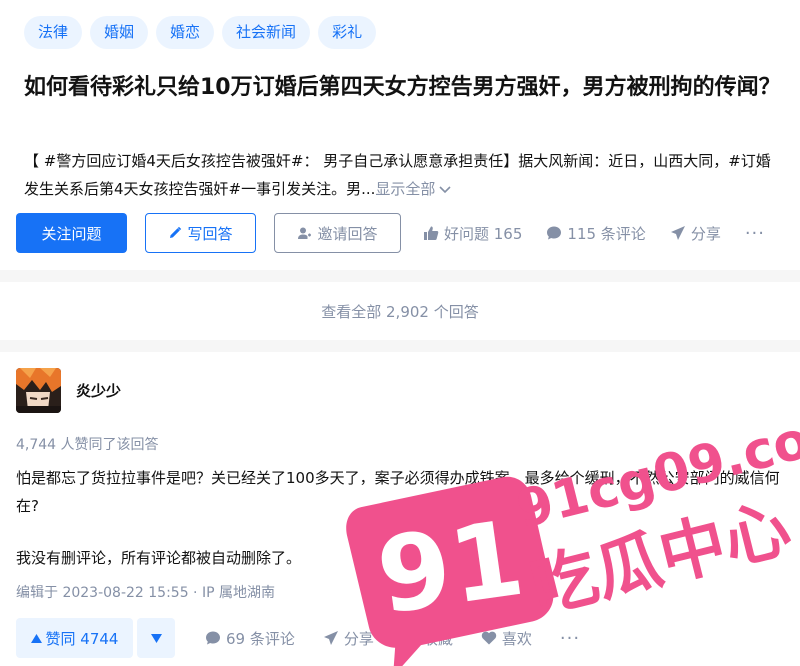 This screenshot has height=666, width=800. What do you see at coordinates (298, 638) in the screenshot?
I see `answer-actions: 赞同 4744 69 条评论 分享 收藏 喜欢 ···` at bounding box center [298, 638].